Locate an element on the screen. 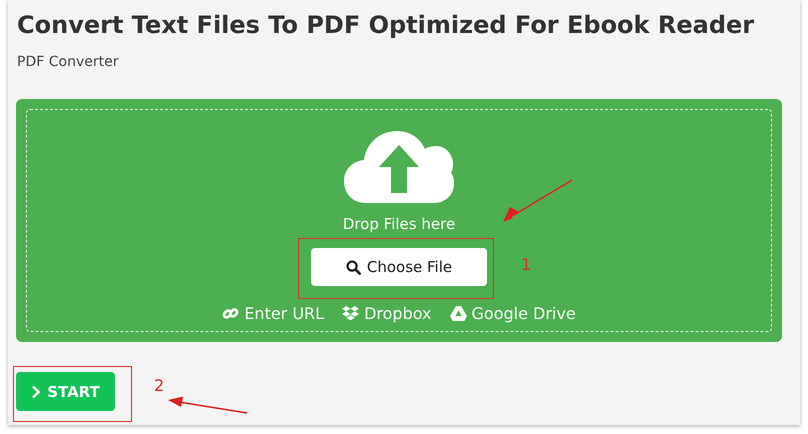 The image size is (808, 434). start-button: START is located at coordinates (65, 391).